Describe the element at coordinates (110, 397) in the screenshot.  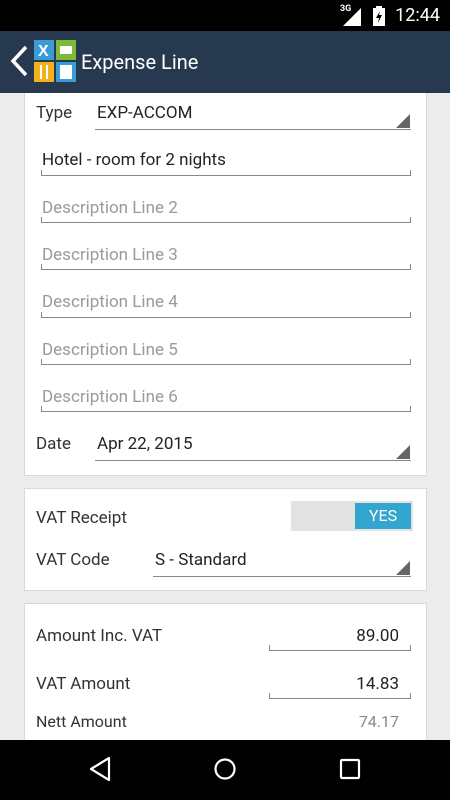
I see `description-line-6-placeholder: Description Line 6` at that location.